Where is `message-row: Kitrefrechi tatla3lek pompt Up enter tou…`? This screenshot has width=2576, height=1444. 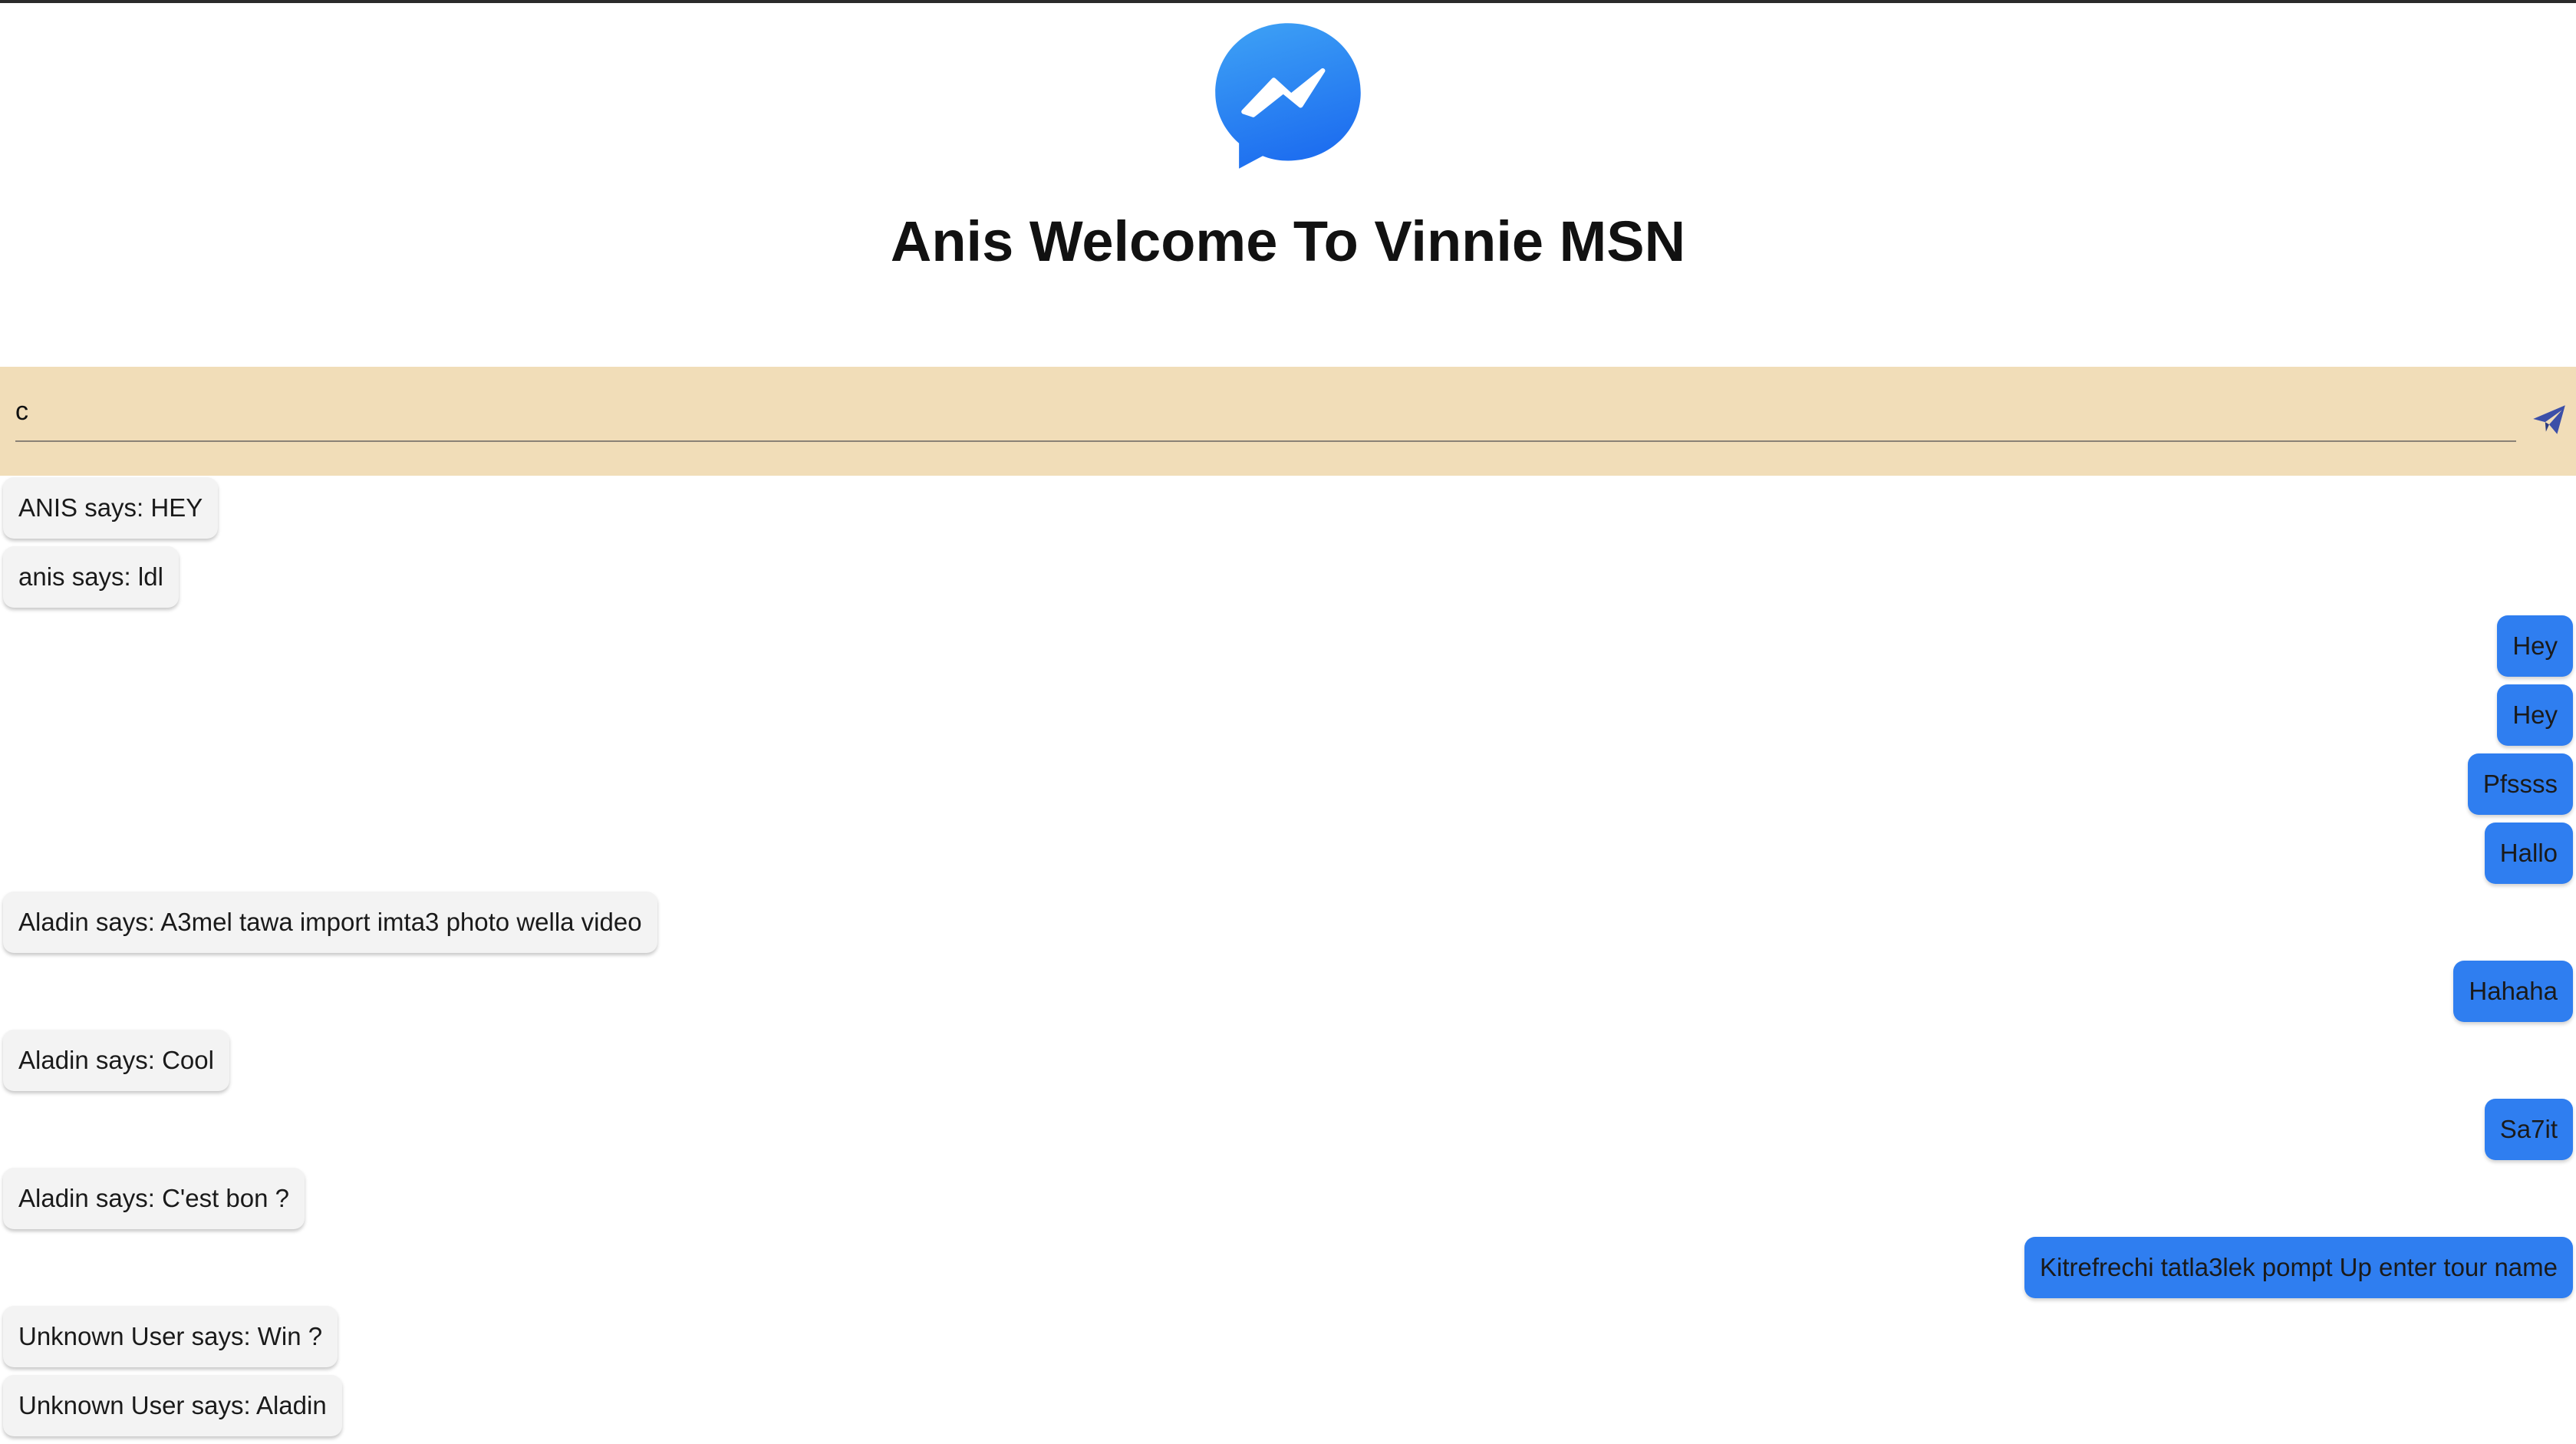
message-row: Kitrefrechi tatla3lek pompt Up enter tou… is located at coordinates (1288, 1267).